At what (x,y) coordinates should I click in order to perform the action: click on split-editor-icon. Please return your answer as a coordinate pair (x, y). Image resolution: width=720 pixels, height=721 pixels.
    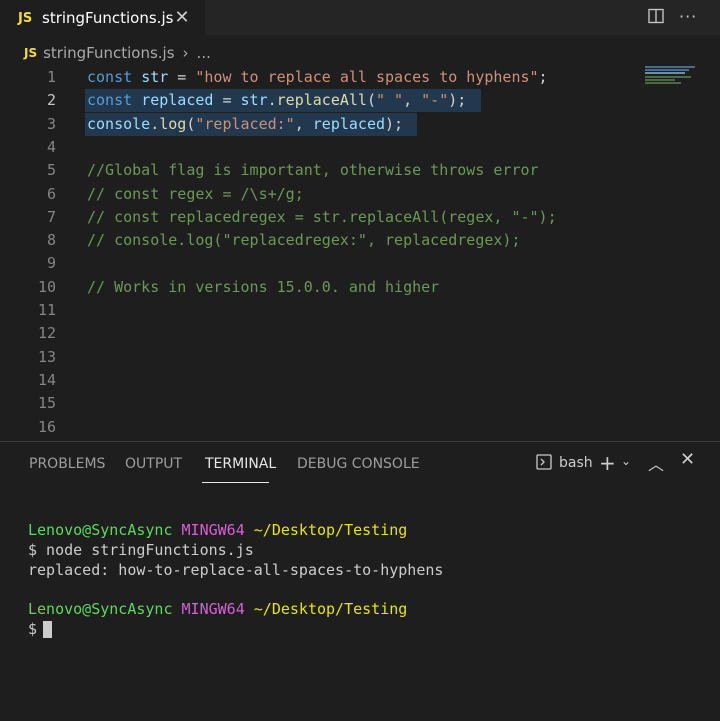
    Looking at the image, I should click on (656, 16).